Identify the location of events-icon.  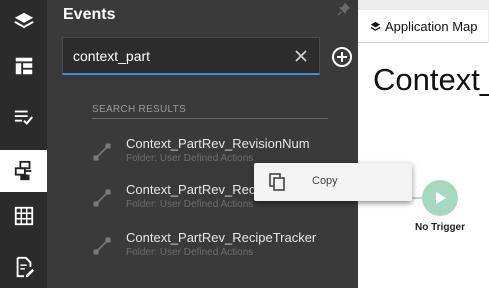
(22, 170).